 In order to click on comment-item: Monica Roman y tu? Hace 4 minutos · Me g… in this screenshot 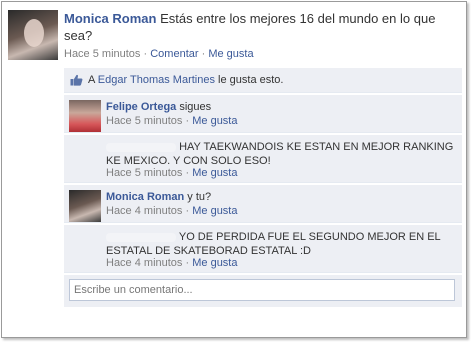, I will do `click(263, 204)`.